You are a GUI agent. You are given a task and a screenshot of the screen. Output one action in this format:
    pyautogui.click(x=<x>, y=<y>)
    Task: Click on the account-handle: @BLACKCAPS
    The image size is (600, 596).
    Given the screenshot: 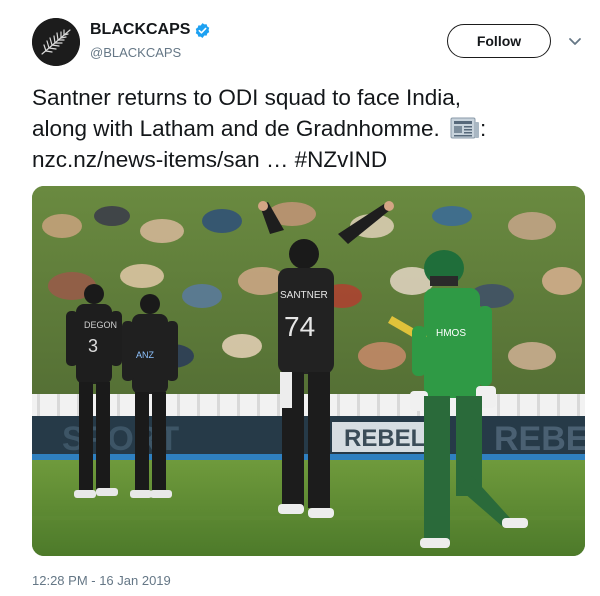 What is the action you would take?
    pyautogui.click(x=135, y=52)
    